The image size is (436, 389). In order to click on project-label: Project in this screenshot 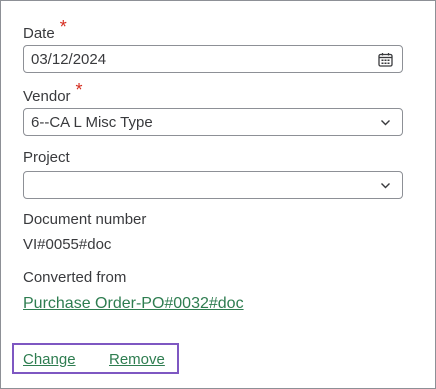, I will do `click(46, 158)`.